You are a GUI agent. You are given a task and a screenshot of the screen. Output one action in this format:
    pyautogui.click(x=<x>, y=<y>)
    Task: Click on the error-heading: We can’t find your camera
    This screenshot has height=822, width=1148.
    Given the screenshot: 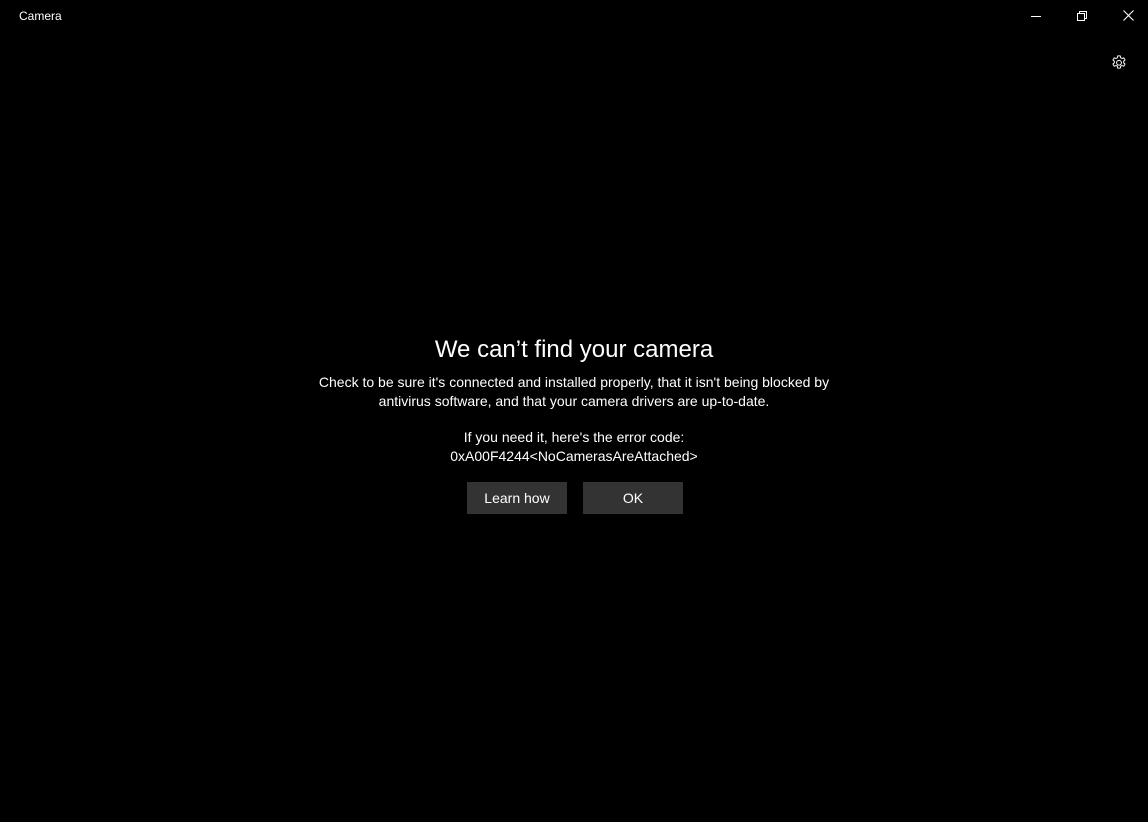 What is the action you would take?
    pyautogui.click(x=574, y=349)
    